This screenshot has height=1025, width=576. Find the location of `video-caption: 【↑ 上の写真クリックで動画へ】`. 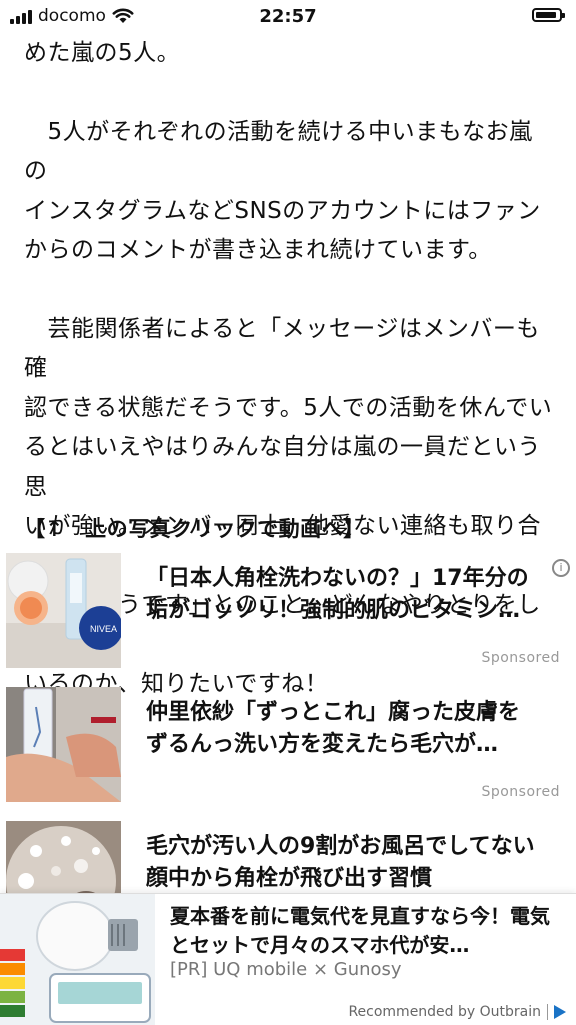

video-caption: 【↑ 上の写真クリックで動画へ】 is located at coordinates (194, 528).